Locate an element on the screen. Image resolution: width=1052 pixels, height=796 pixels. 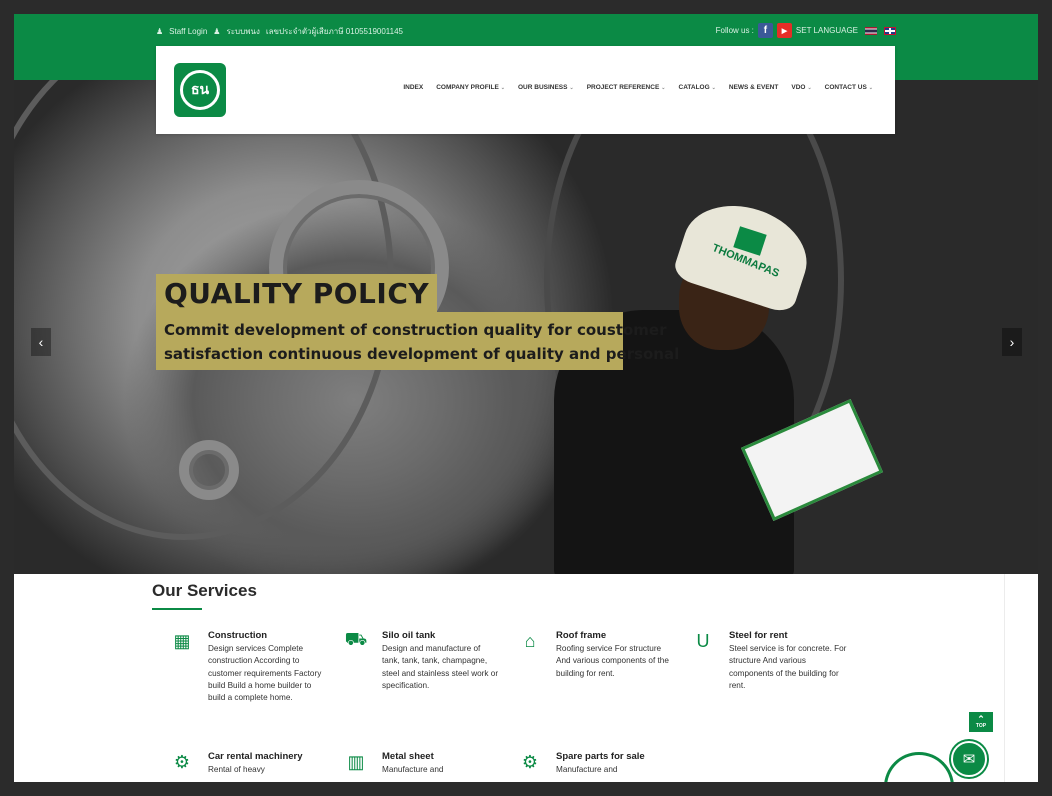
logo-mark: ธน is located at coordinates (200, 90).